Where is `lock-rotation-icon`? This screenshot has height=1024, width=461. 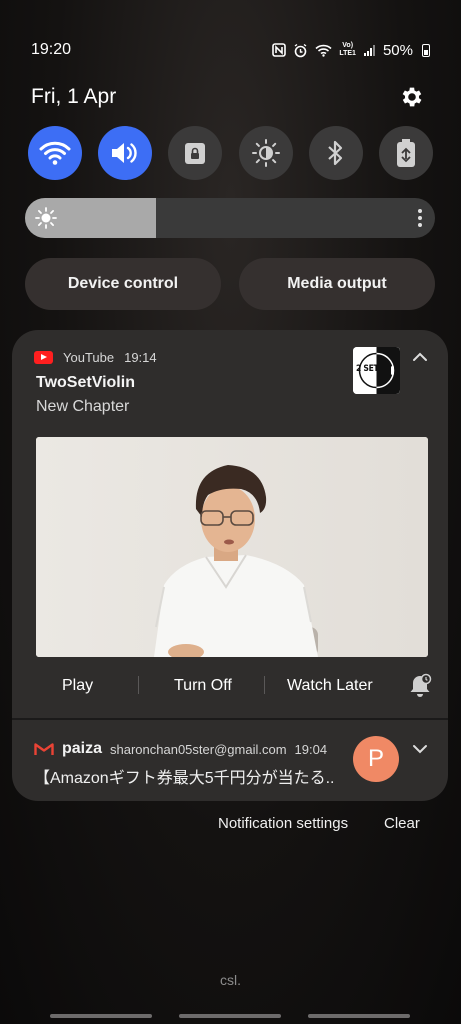
lock-rotation-icon is located at coordinates (195, 153).